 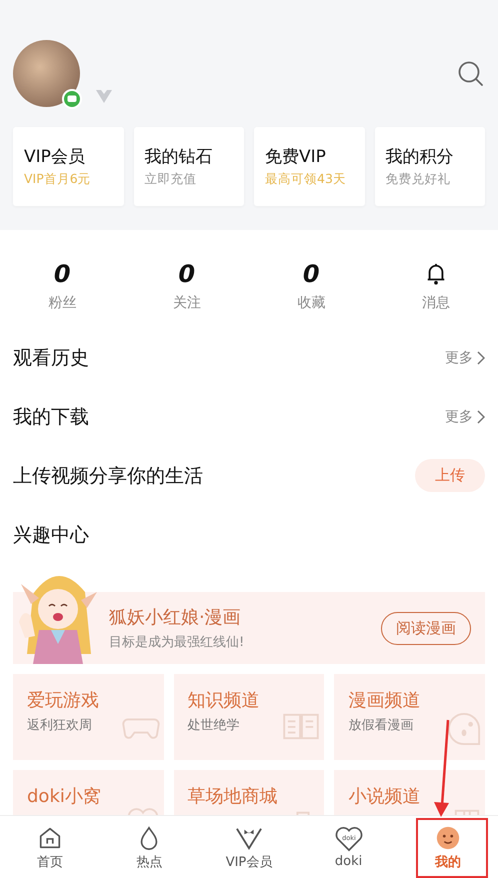 I want to click on channel-card: 爱玩游戏 返利狂欢周, so click(x=88, y=717).